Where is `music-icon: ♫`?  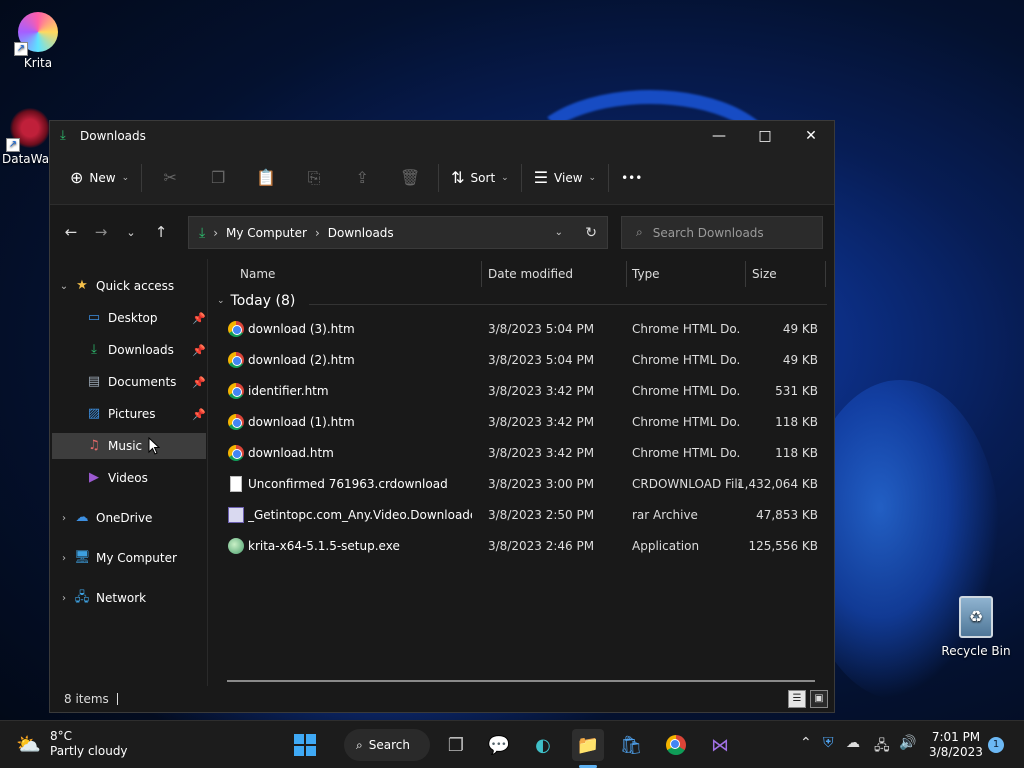
music-icon: ♫ is located at coordinates (94, 445).